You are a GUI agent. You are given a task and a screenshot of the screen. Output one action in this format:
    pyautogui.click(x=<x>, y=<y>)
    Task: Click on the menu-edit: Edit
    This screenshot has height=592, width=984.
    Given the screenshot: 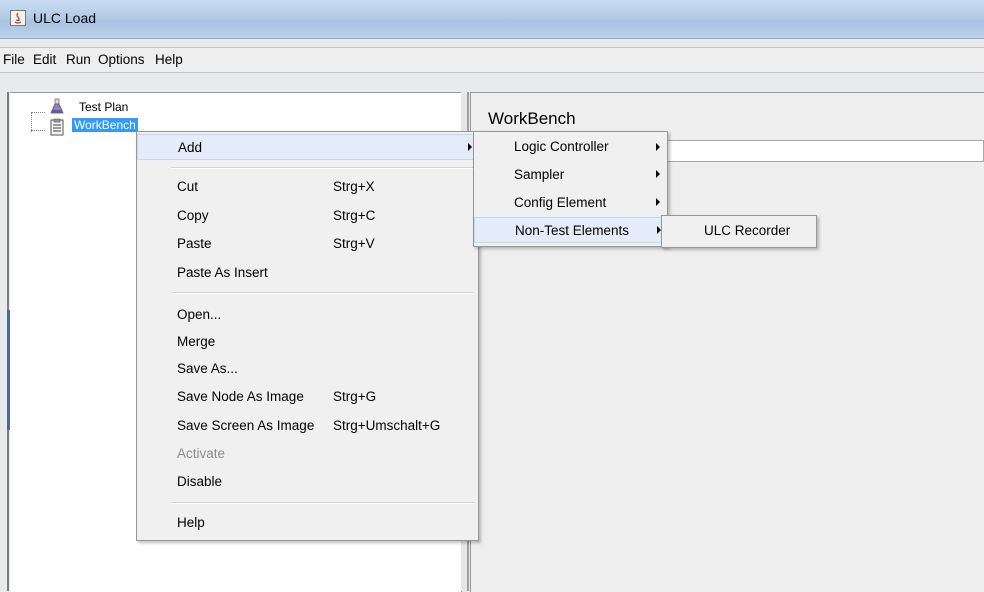 What is the action you would take?
    pyautogui.click(x=44, y=59)
    